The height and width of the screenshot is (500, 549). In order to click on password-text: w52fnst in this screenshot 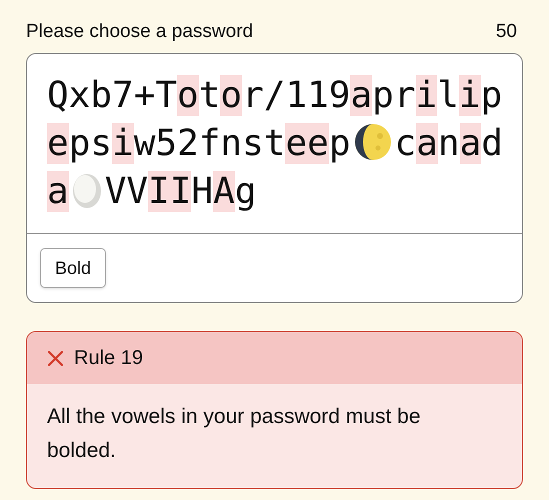, I will do `click(210, 143)`.